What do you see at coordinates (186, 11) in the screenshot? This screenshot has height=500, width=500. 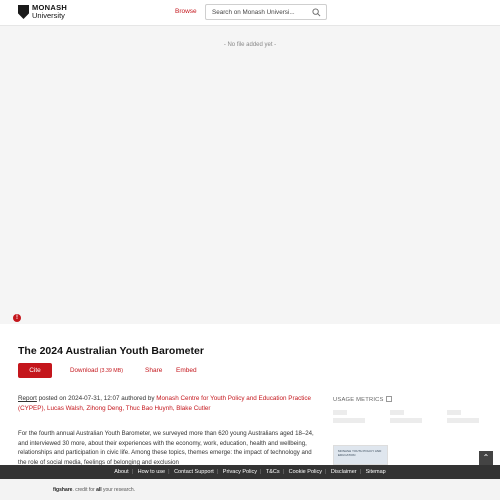 I see `browse-link: Browse` at bounding box center [186, 11].